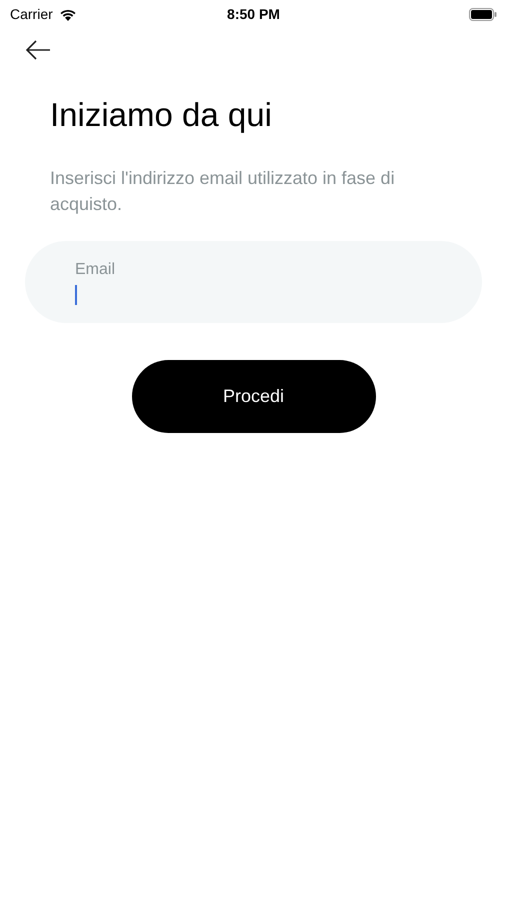  Describe the element at coordinates (67, 14) in the screenshot. I see `wifi-icon` at that location.